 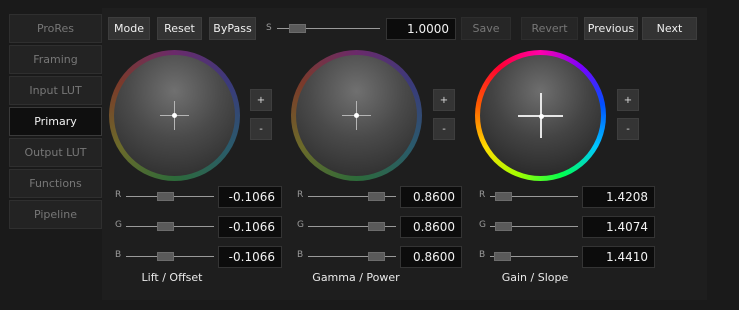 What do you see at coordinates (376, 226) in the screenshot?
I see `gamma-g-slider-thumb` at bounding box center [376, 226].